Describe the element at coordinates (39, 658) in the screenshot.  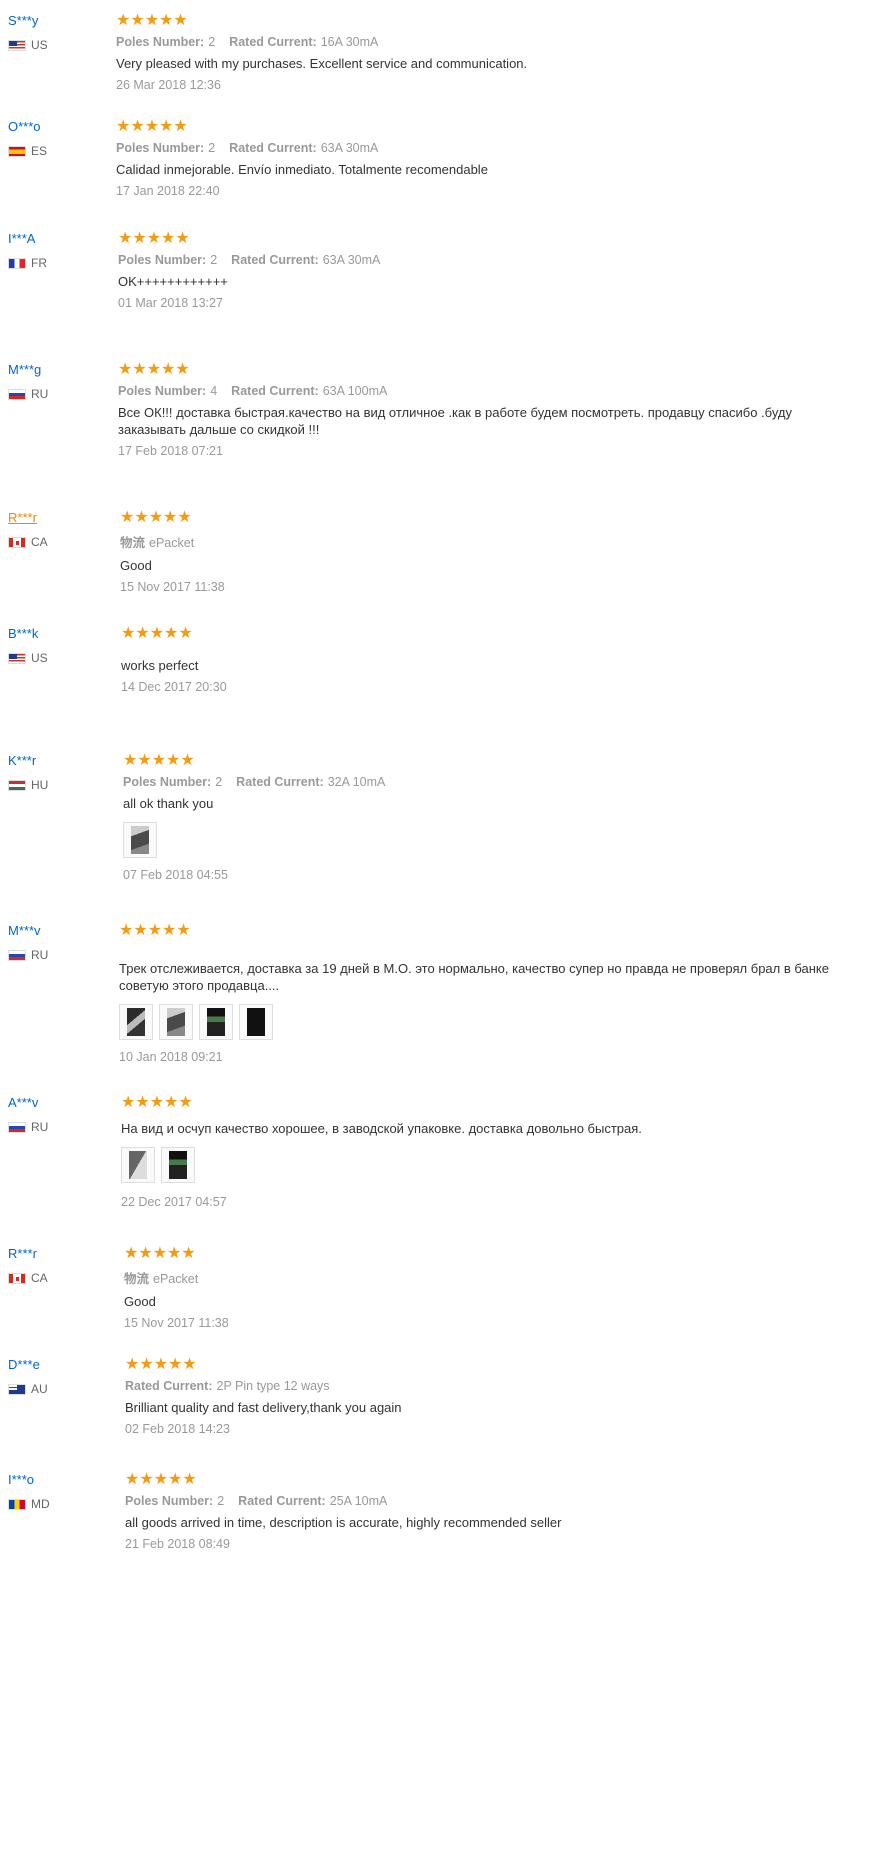
I see `country-code: US` at that location.